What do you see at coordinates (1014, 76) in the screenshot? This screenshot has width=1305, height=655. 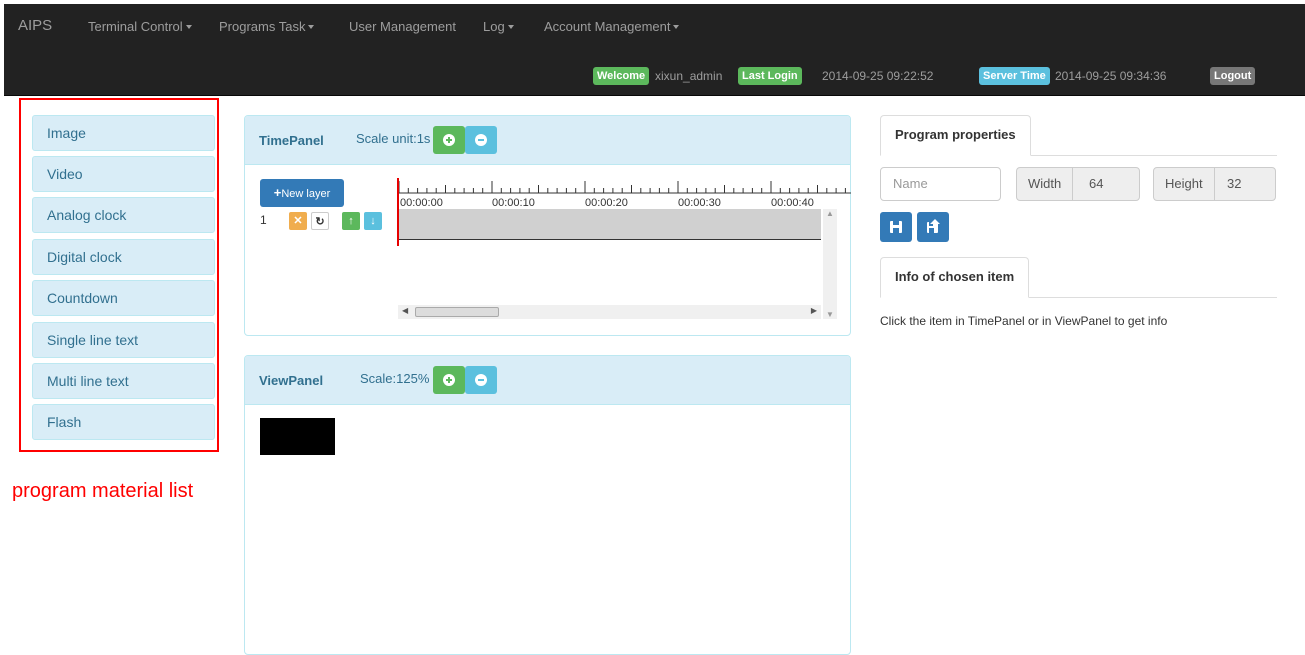 I see `server-time-badge: Server Time` at bounding box center [1014, 76].